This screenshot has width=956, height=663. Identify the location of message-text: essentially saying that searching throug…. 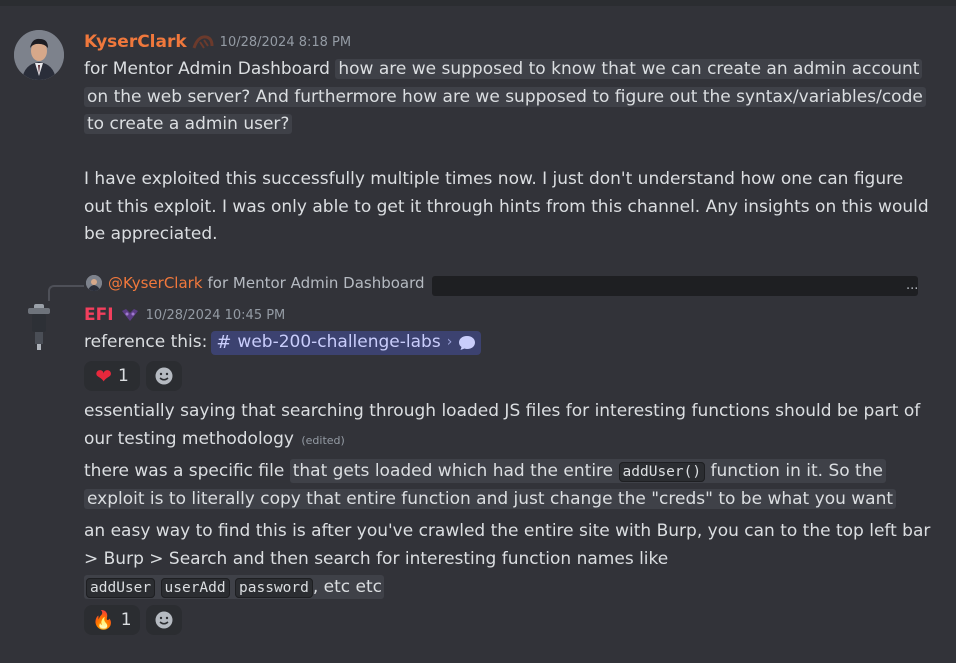
(502, 411).